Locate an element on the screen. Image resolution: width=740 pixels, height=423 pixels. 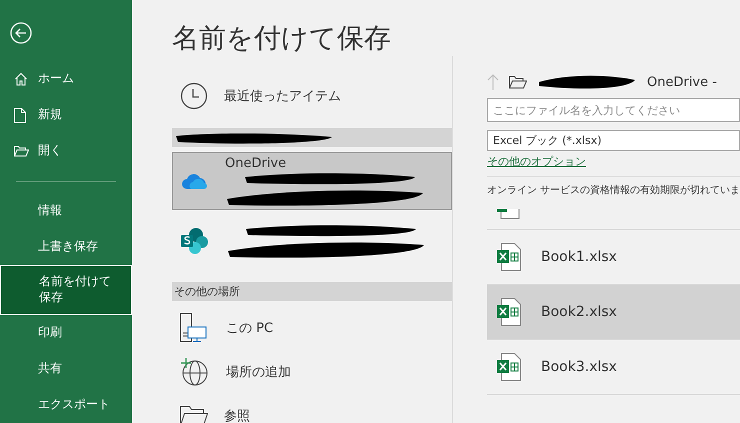
location-item: OneDrive is located at coordinates (312, 181).